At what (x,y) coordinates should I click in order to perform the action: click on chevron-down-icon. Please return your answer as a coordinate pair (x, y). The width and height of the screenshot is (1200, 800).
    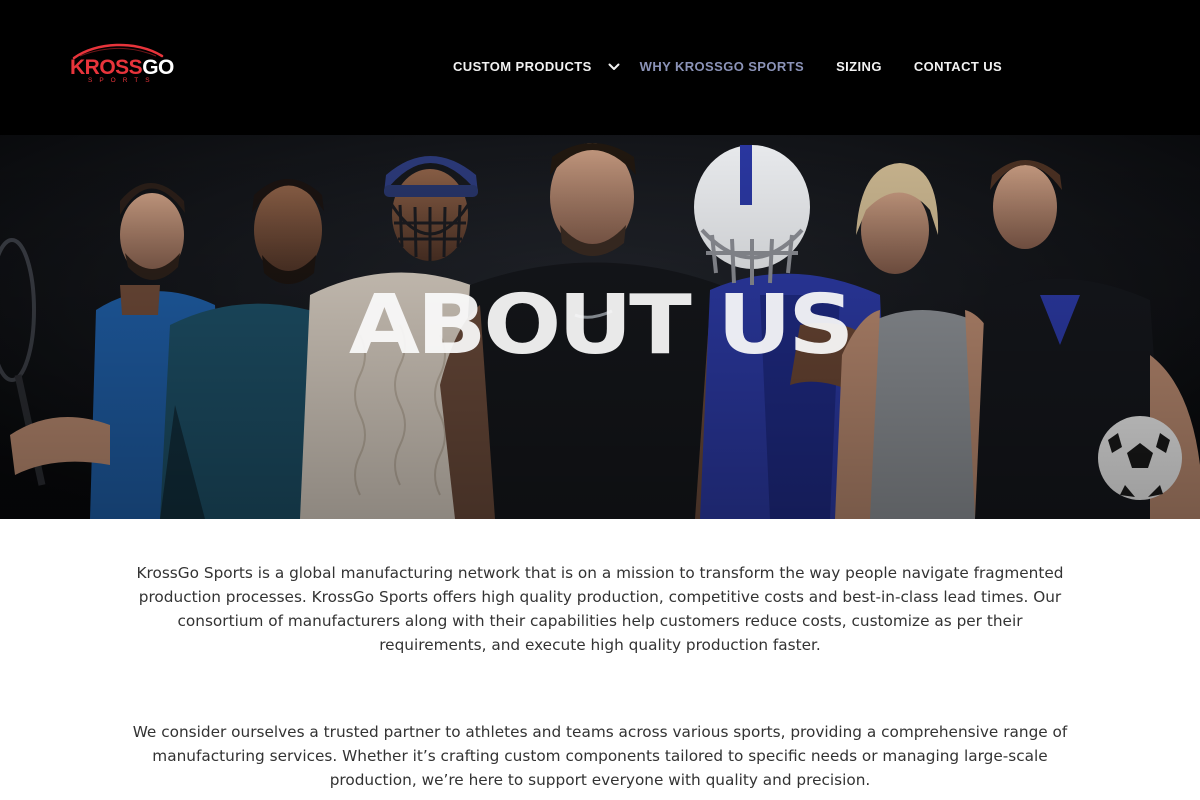
    Looking at the image, I should click on (614, 67).